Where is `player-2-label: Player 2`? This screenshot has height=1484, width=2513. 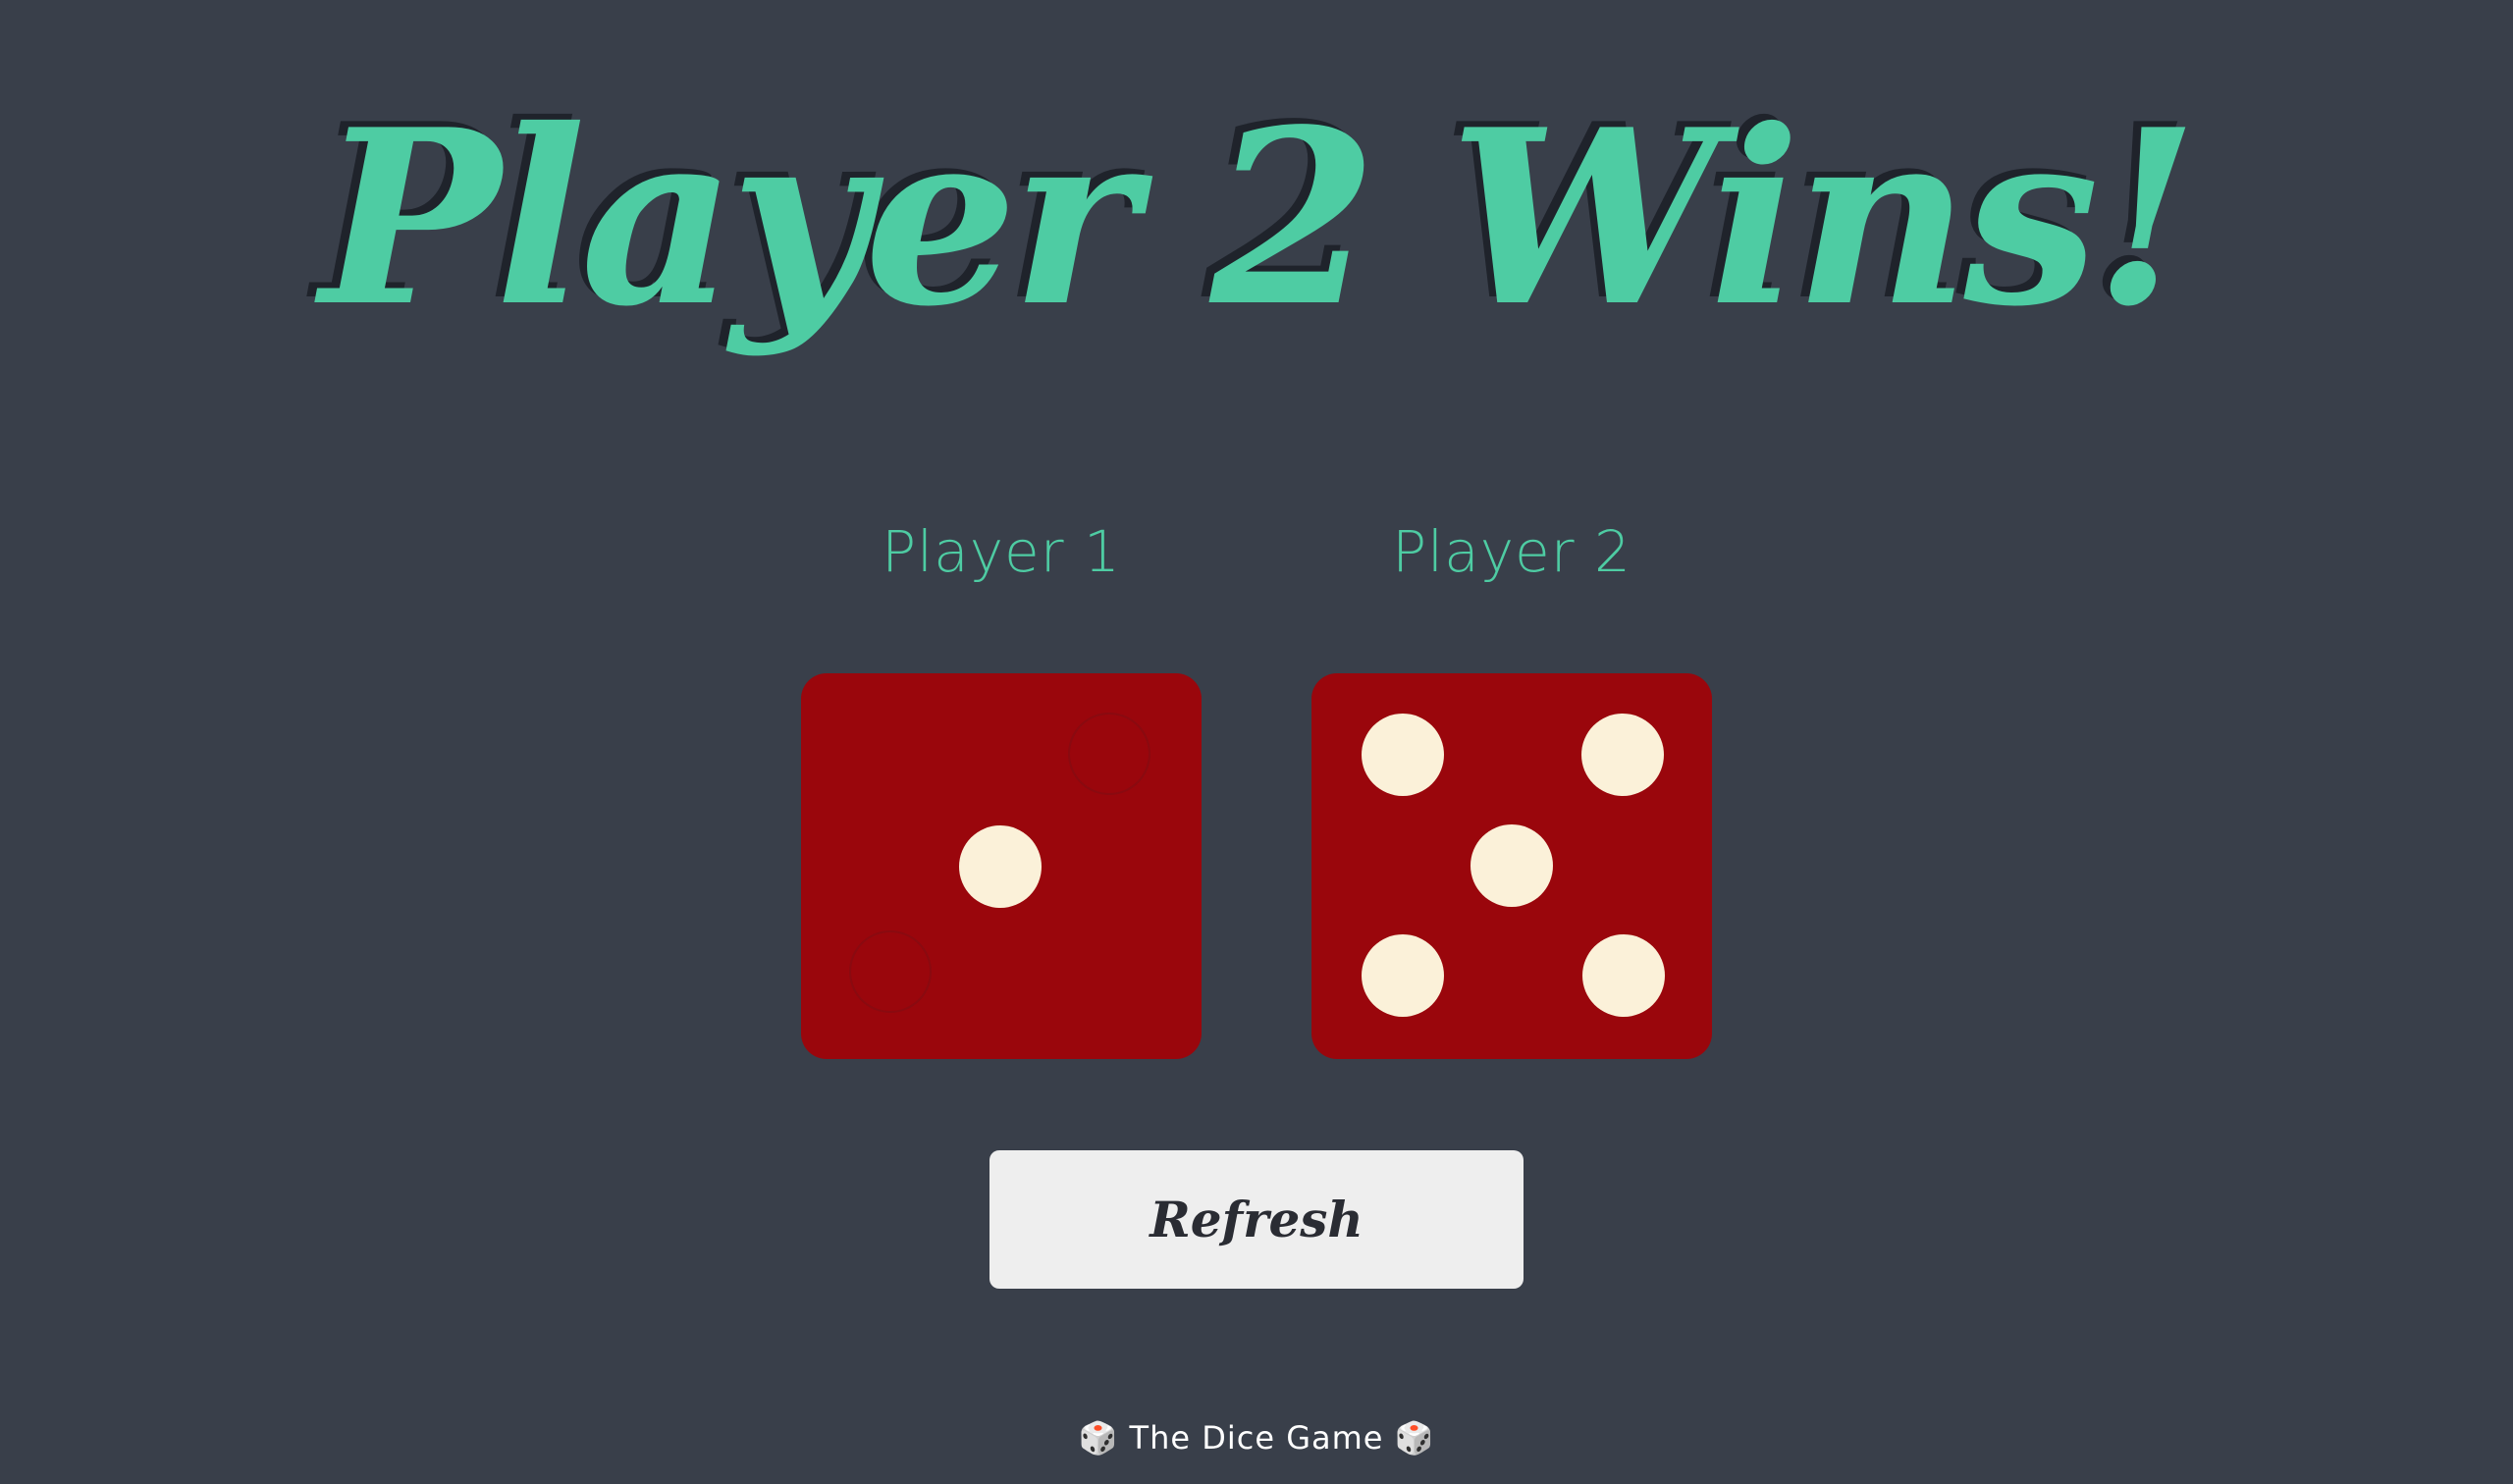 player-2-label: Player 2 is located at coordinates (1512, 551).